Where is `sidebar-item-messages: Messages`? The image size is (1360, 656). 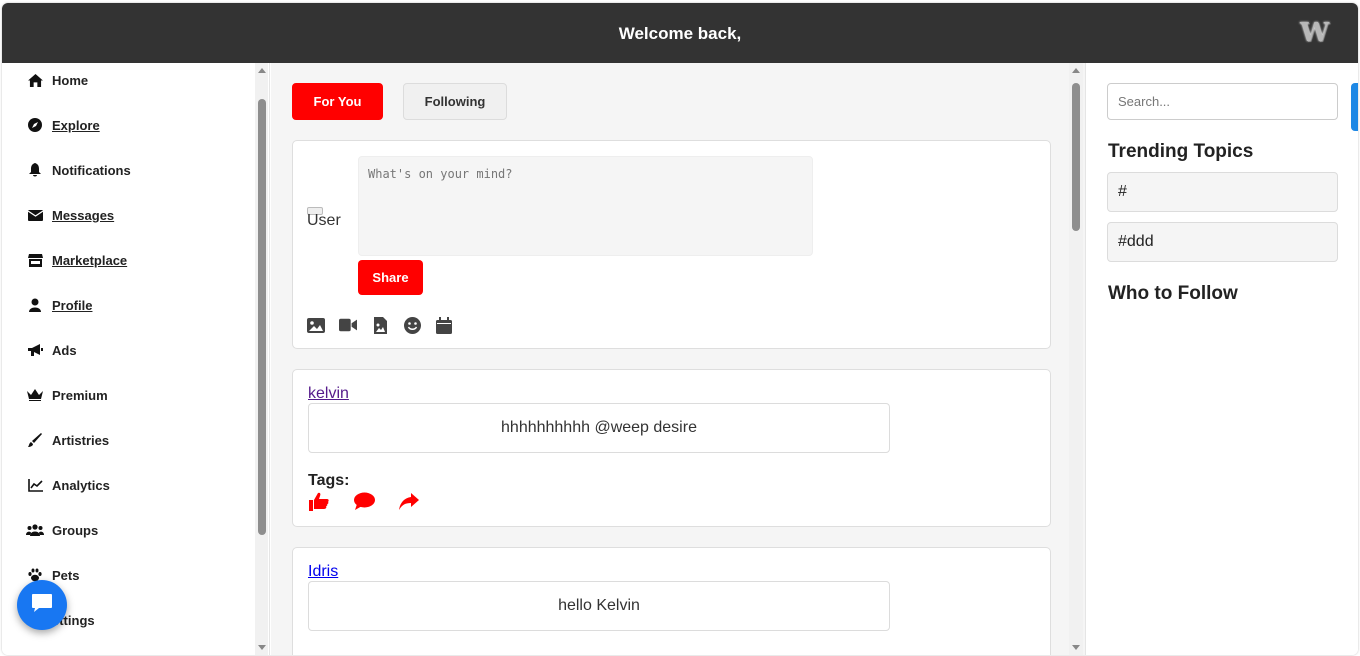 sidebar-item-messages: Messages is located at coordinates (70, 215).